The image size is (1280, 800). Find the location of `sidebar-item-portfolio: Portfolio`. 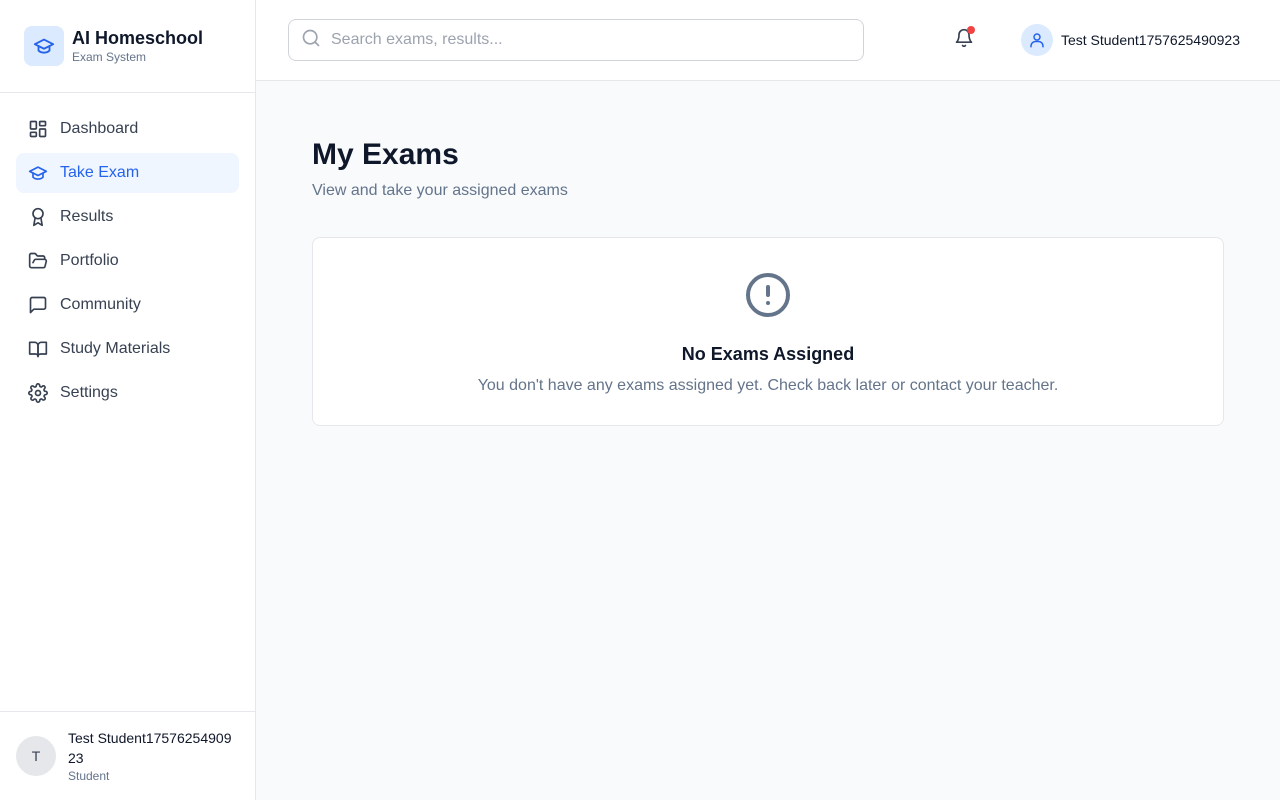

sidebar-item-portfolio: Portfolio is located at coordinates (127, 261).